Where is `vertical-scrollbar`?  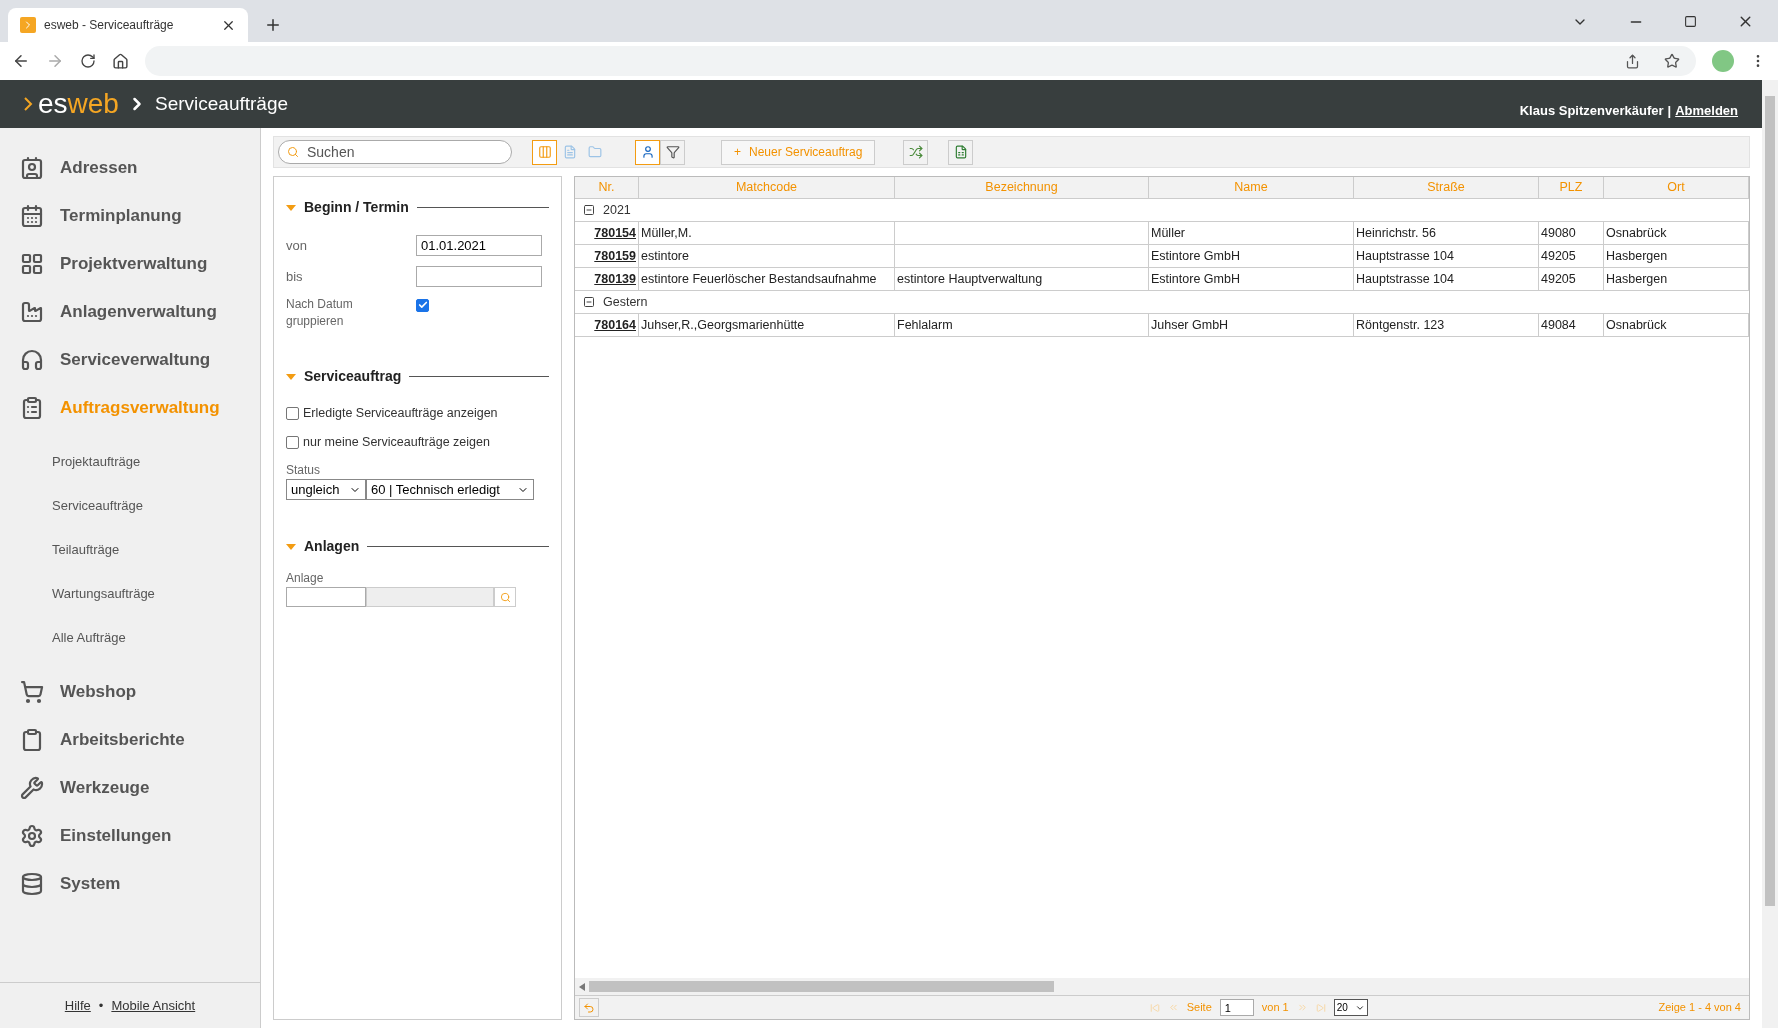 vertical-scrollbar is located at coordinates (1770, 554).